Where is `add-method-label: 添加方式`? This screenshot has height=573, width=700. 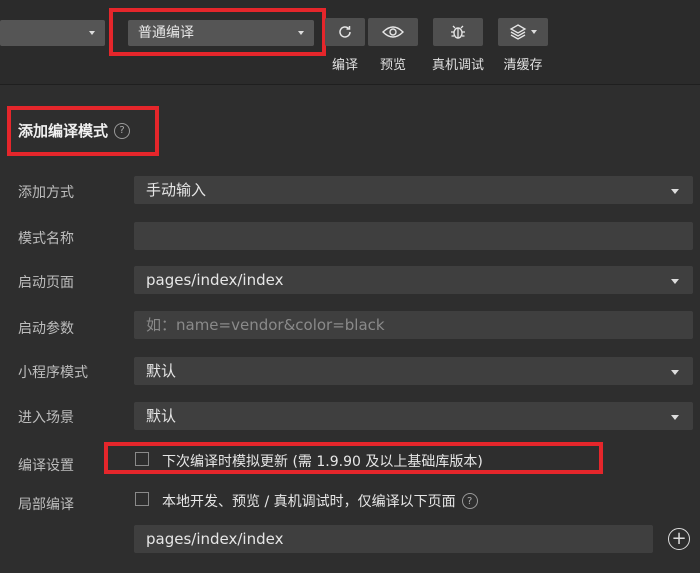
add-method-label: 添加方式 is located at coordinates (46, 193).